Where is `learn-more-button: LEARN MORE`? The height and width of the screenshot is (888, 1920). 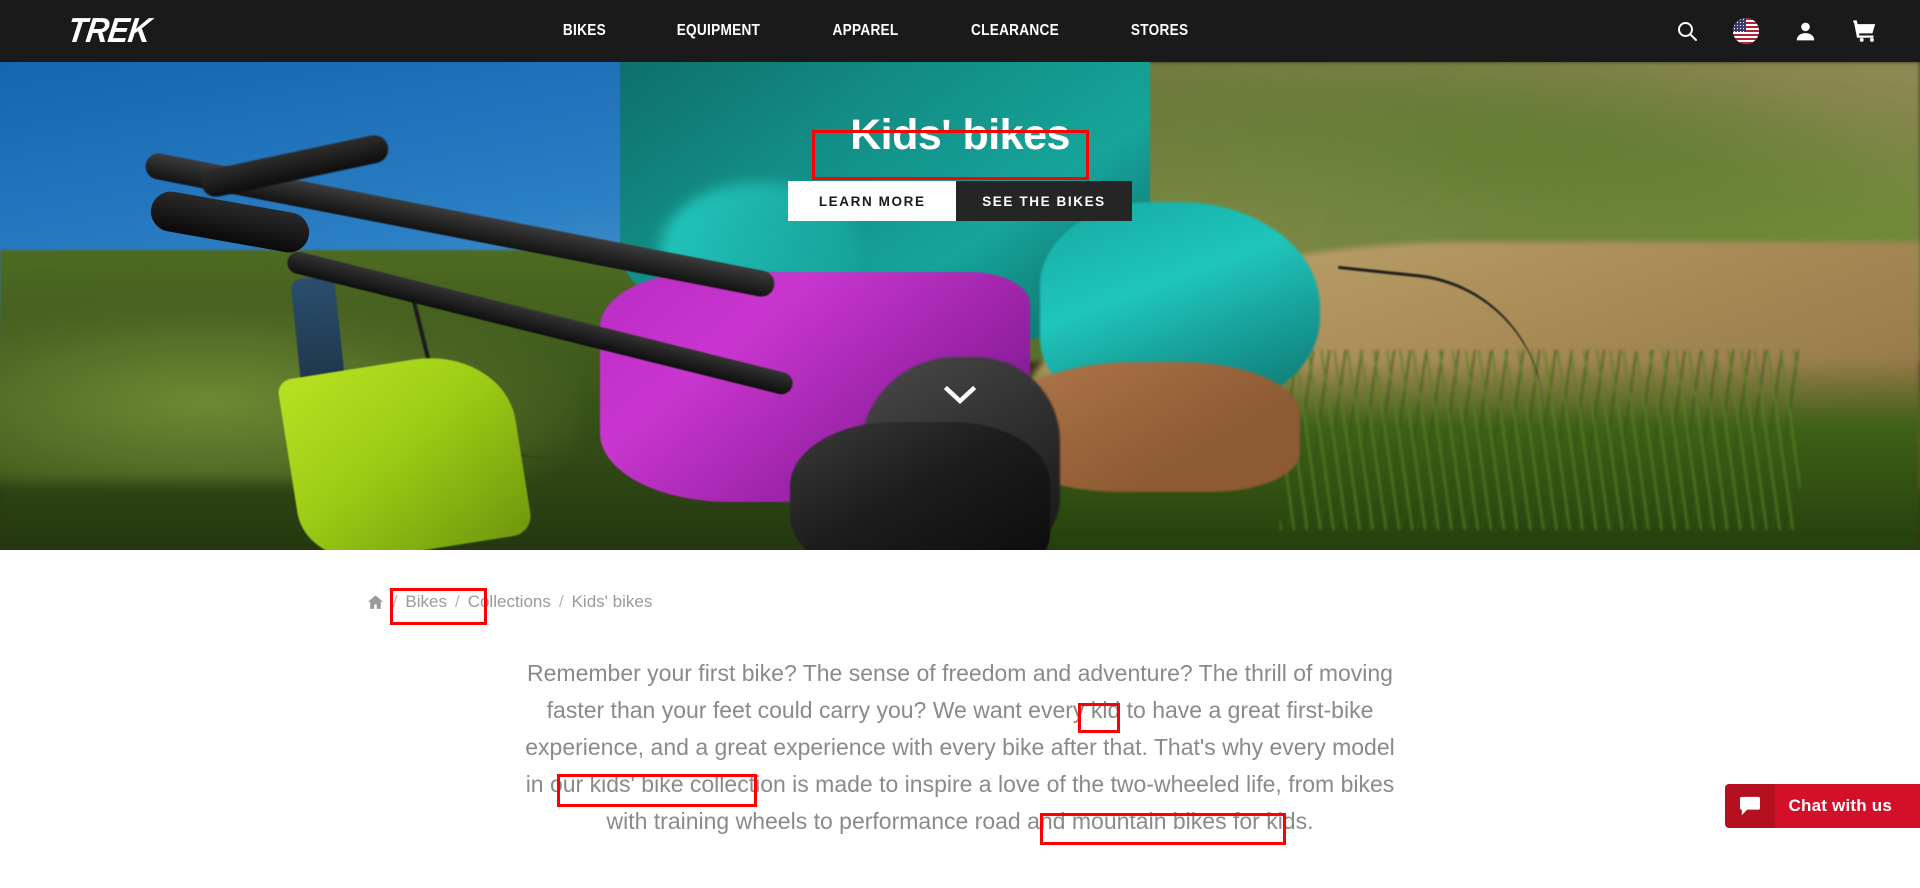
learn-more-button: LEARN MORE is located at coordinates (872, 201).